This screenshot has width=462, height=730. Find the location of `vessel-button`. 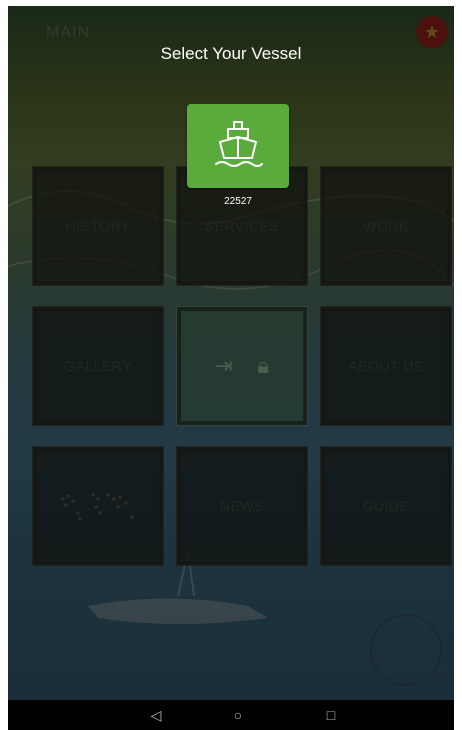

vessel-button is located at coordinates (238, 146).